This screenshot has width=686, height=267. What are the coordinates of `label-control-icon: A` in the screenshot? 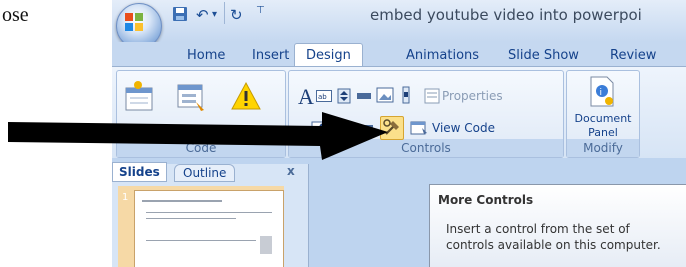 It's located at (306, 97).